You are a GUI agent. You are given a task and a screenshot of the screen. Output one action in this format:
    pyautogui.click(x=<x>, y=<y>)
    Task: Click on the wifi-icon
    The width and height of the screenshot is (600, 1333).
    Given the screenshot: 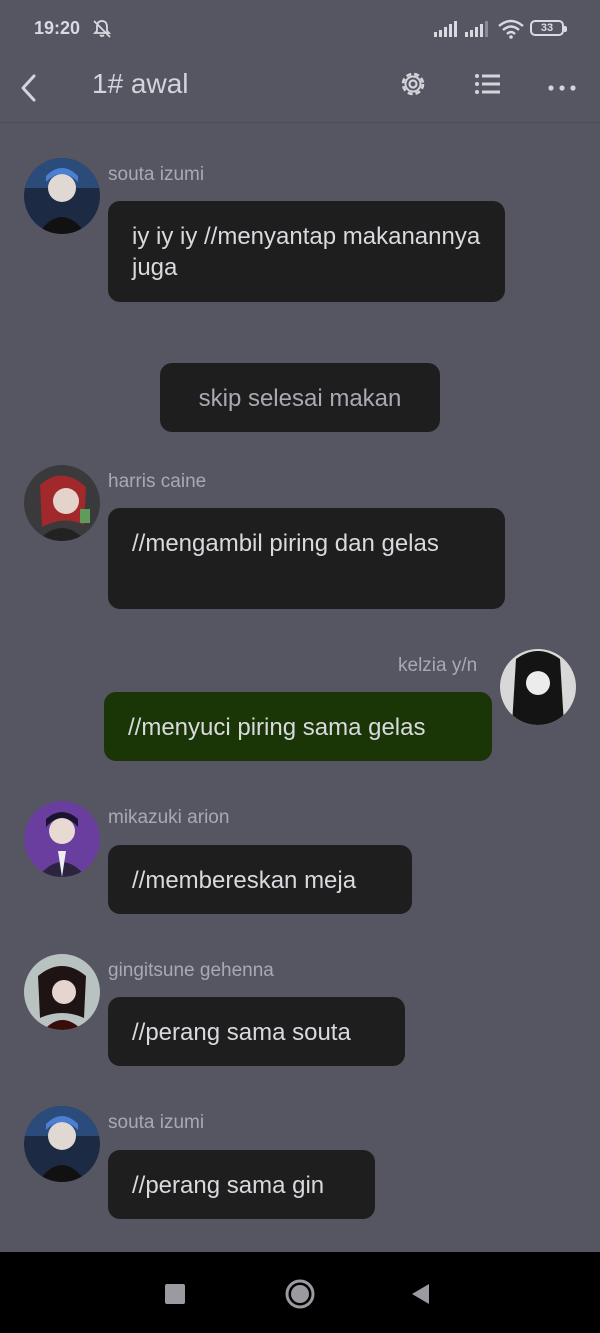 What is the action you would take?
    pyautogui.click(x=511, y=29)
    